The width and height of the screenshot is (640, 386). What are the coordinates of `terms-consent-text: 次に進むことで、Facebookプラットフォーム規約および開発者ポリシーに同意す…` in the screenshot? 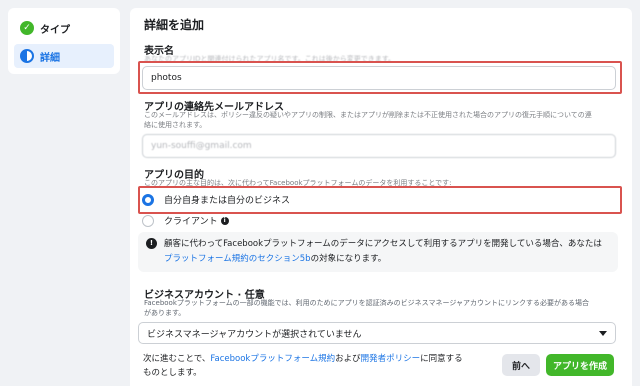 It's located at (303, 366).